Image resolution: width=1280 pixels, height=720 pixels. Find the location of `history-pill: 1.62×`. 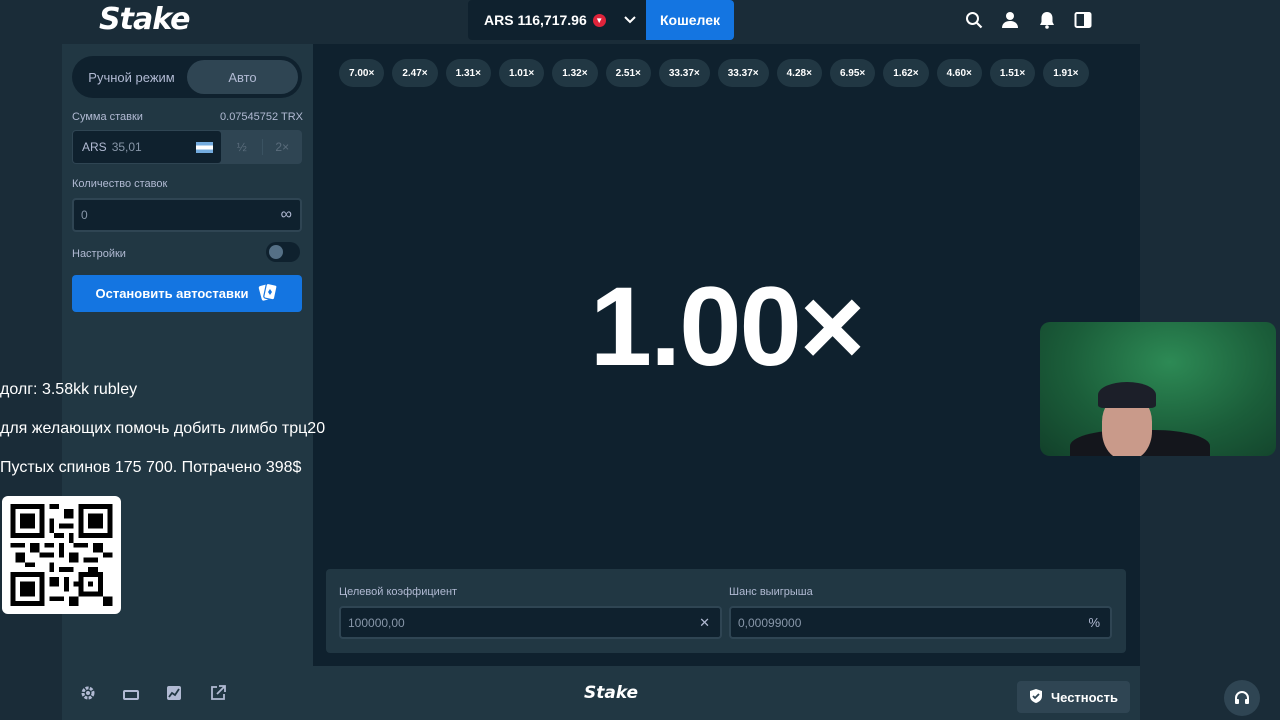

history-pill: 1.62× is located at coordinates (906, 73).